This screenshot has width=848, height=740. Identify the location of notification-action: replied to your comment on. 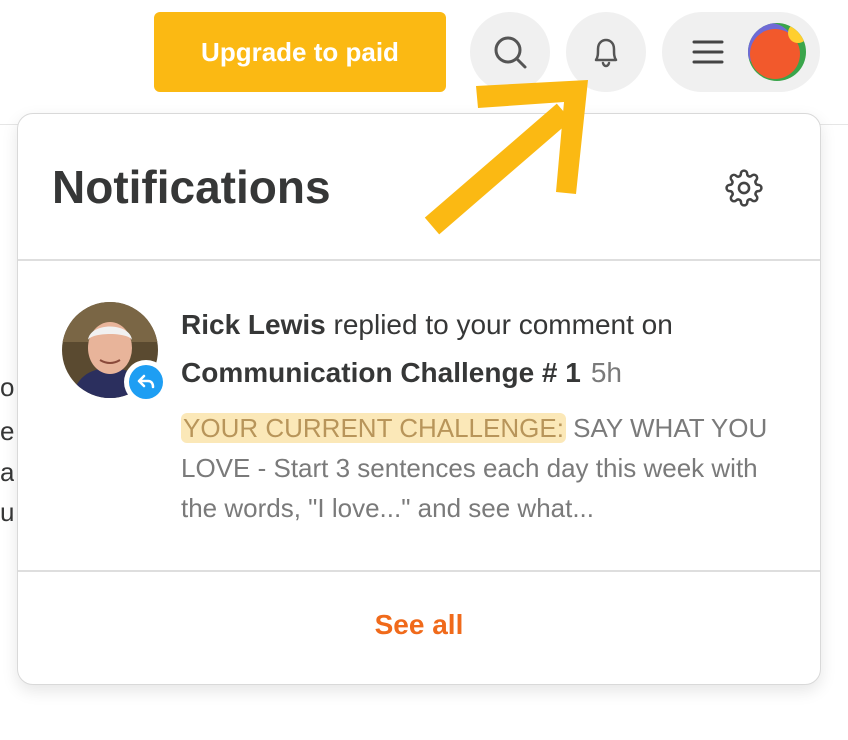
(499, 324).